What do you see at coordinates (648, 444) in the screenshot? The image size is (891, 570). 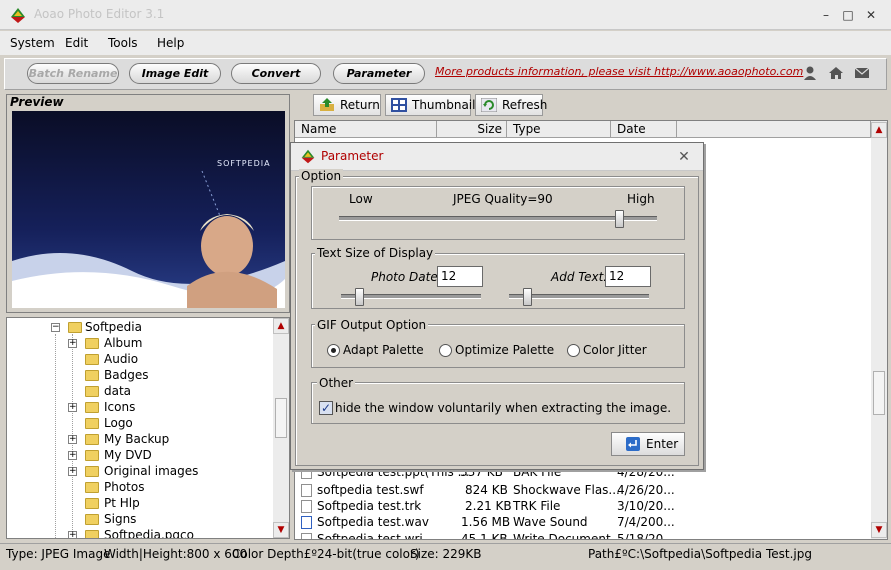 I see `enter-button: Enter` at bounding box center [648, 444].